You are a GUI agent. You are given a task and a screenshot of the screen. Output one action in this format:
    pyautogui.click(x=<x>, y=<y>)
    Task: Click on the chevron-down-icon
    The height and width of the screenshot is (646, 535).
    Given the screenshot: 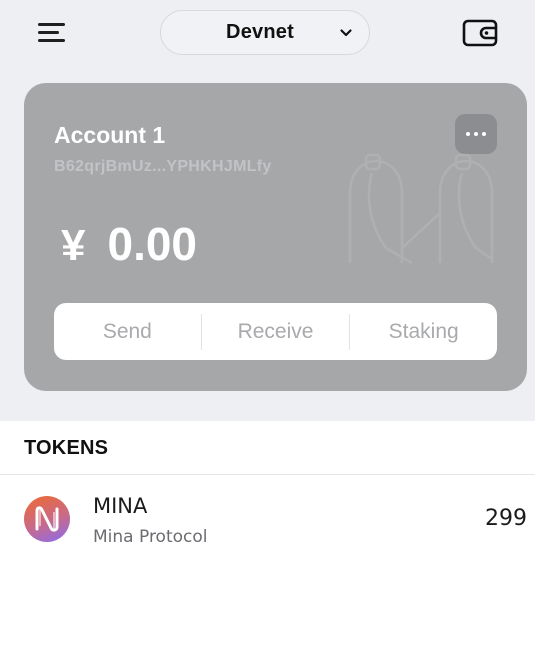 What is the action you would take?
    pyautogui.click(x=346, y=33)
    